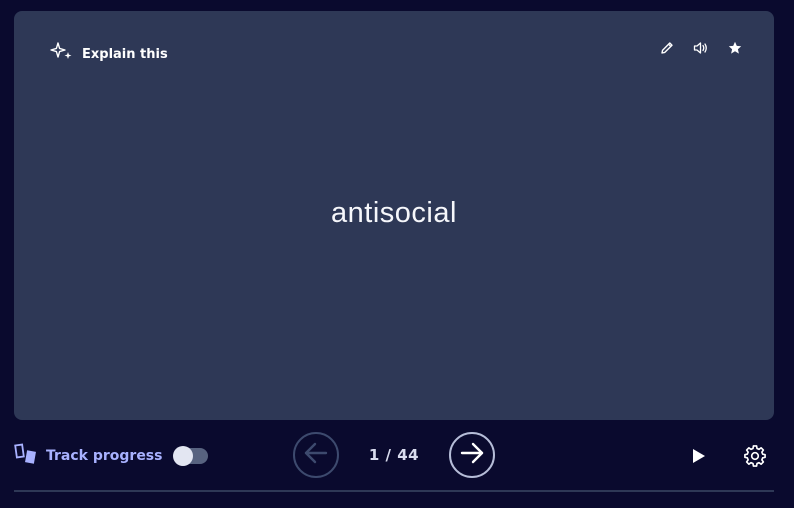 The height and width of the screenshot is (508, 794). What do you see at coordinates (104, 456) in the screenshot?
I see `track-progress-label: Track progress` at bounding box center [104, 456].